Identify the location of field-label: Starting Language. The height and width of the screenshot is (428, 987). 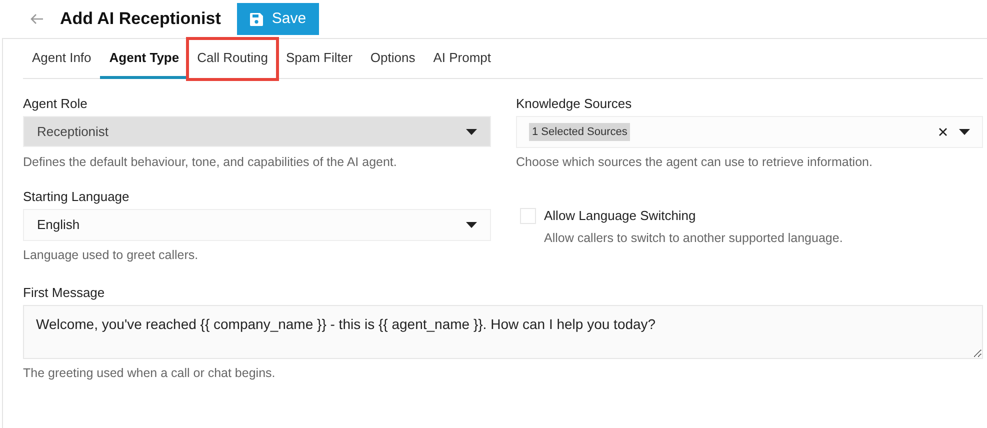
(76, 196).